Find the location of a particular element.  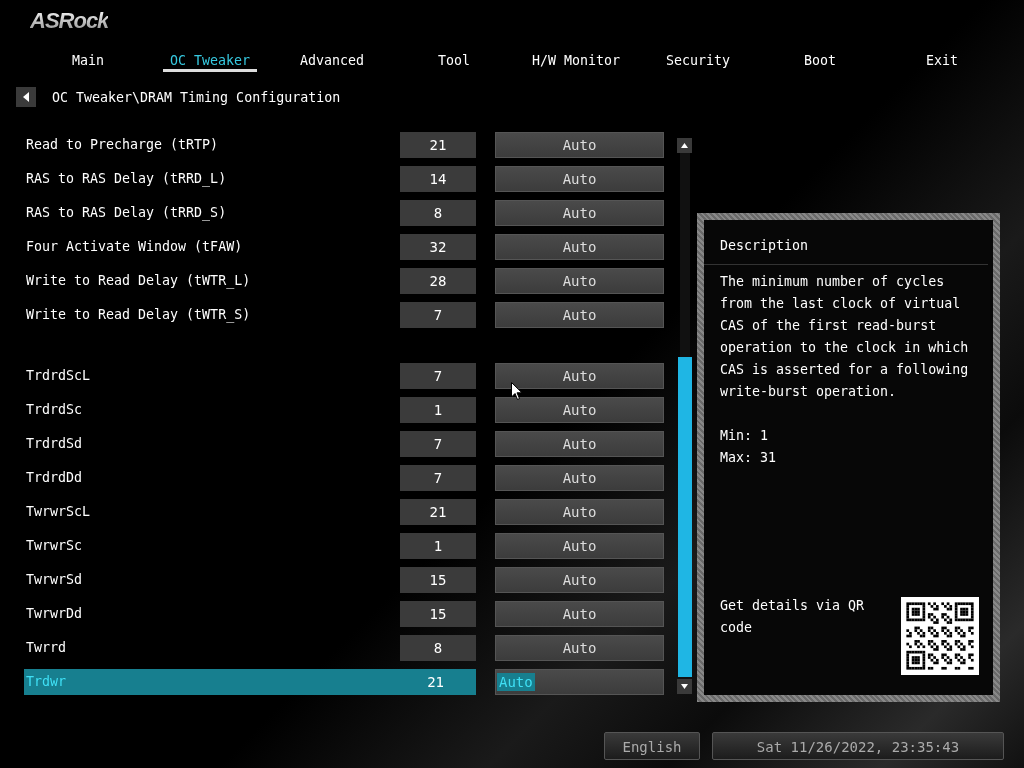

setting-label: RAS to RAS Delay (tRRD_L) is located at coordinates (212, 179).